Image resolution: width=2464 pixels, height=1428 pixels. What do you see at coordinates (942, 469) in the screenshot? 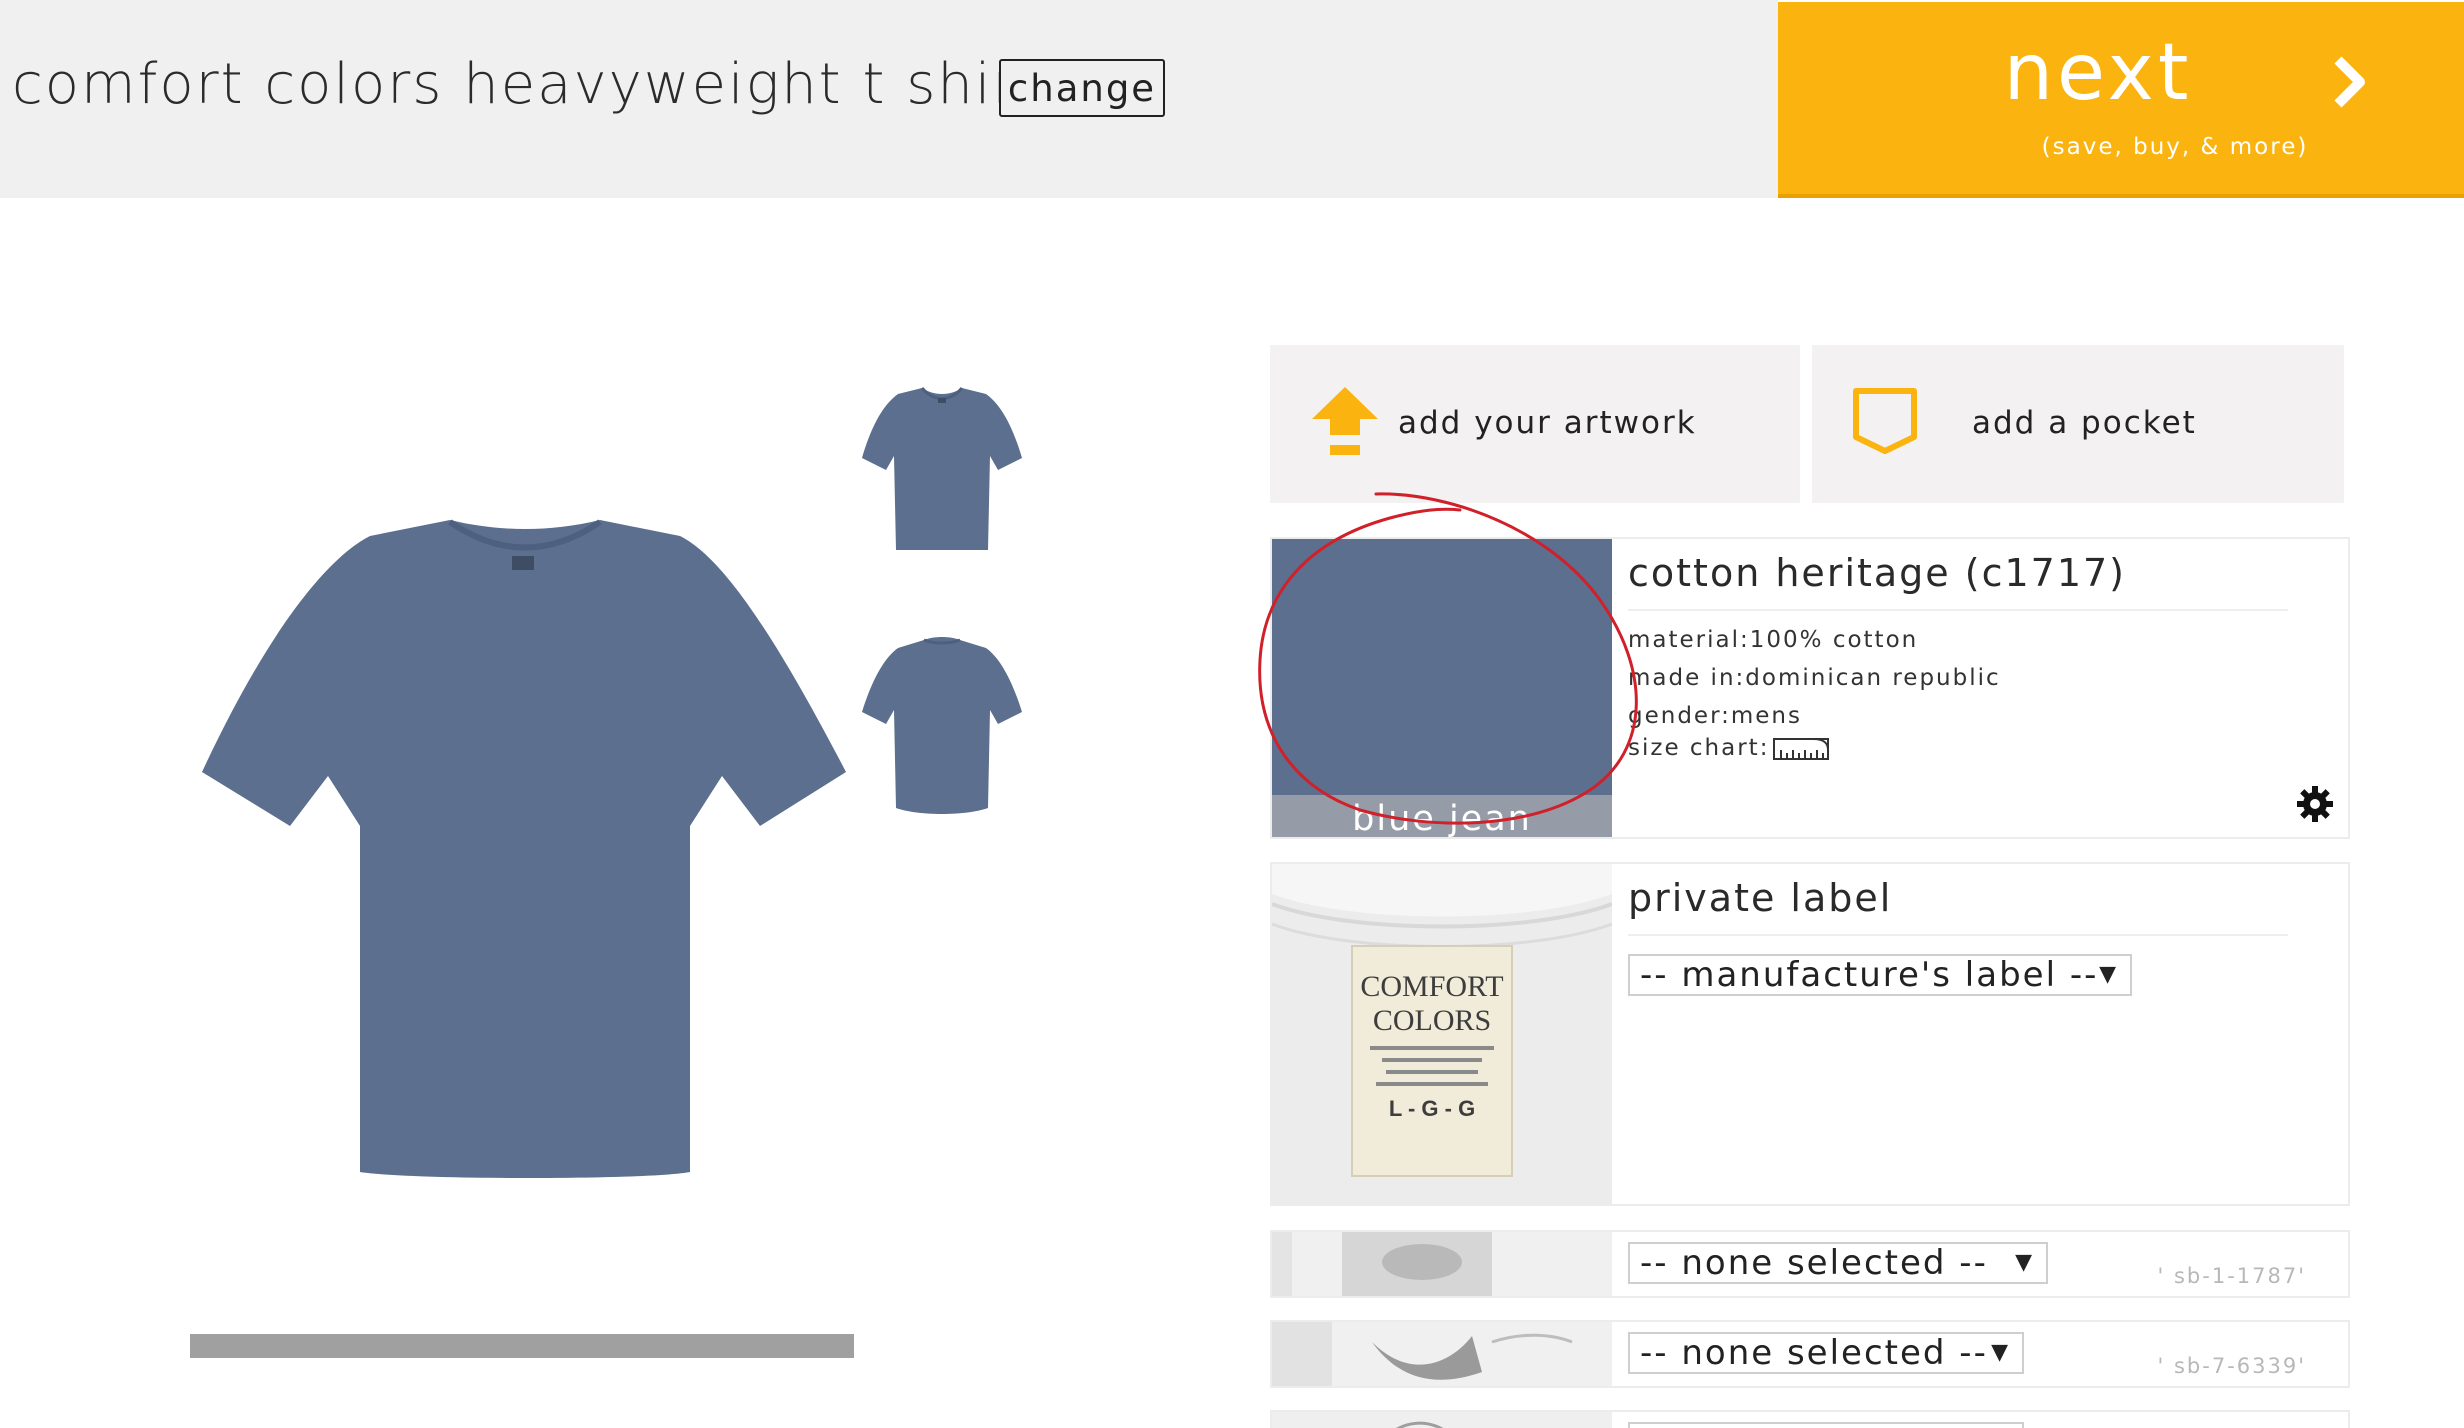
I see `shirt-front-thumbnail` at bounding box center [942, 469].